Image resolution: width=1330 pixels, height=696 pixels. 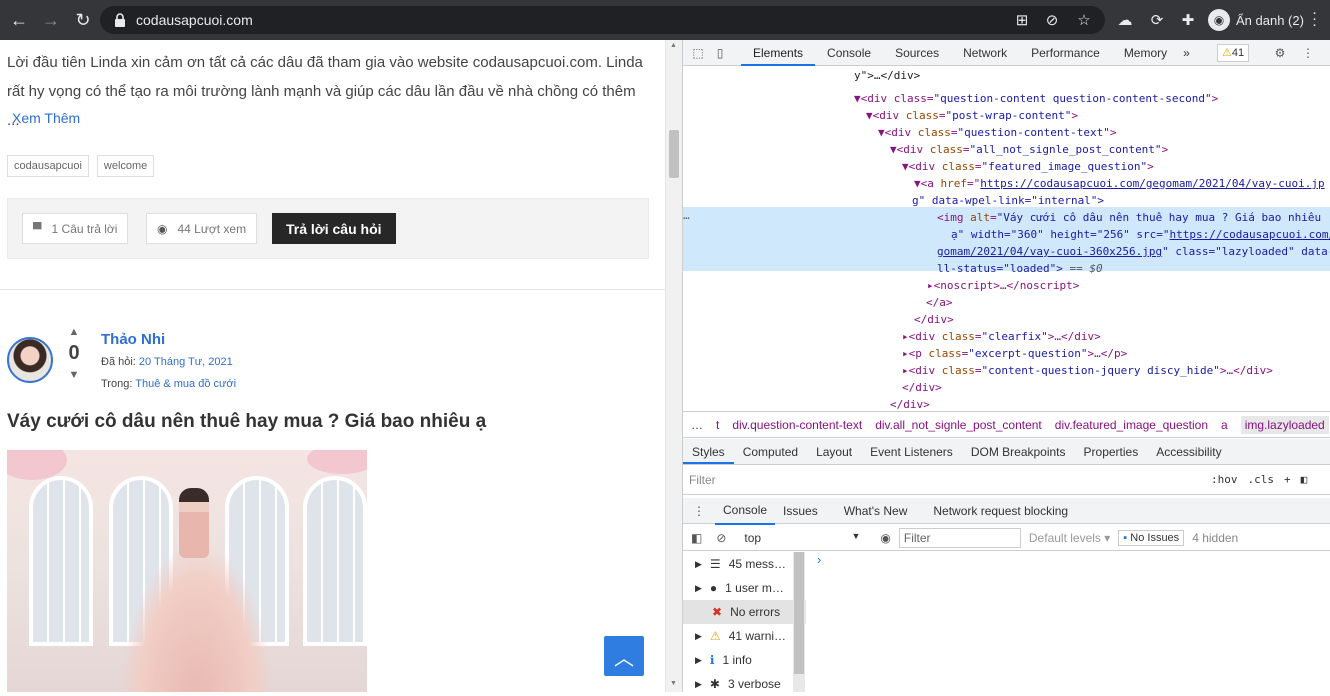 I want to click on more-tabs-icon: », so click(x=1186, y=53).